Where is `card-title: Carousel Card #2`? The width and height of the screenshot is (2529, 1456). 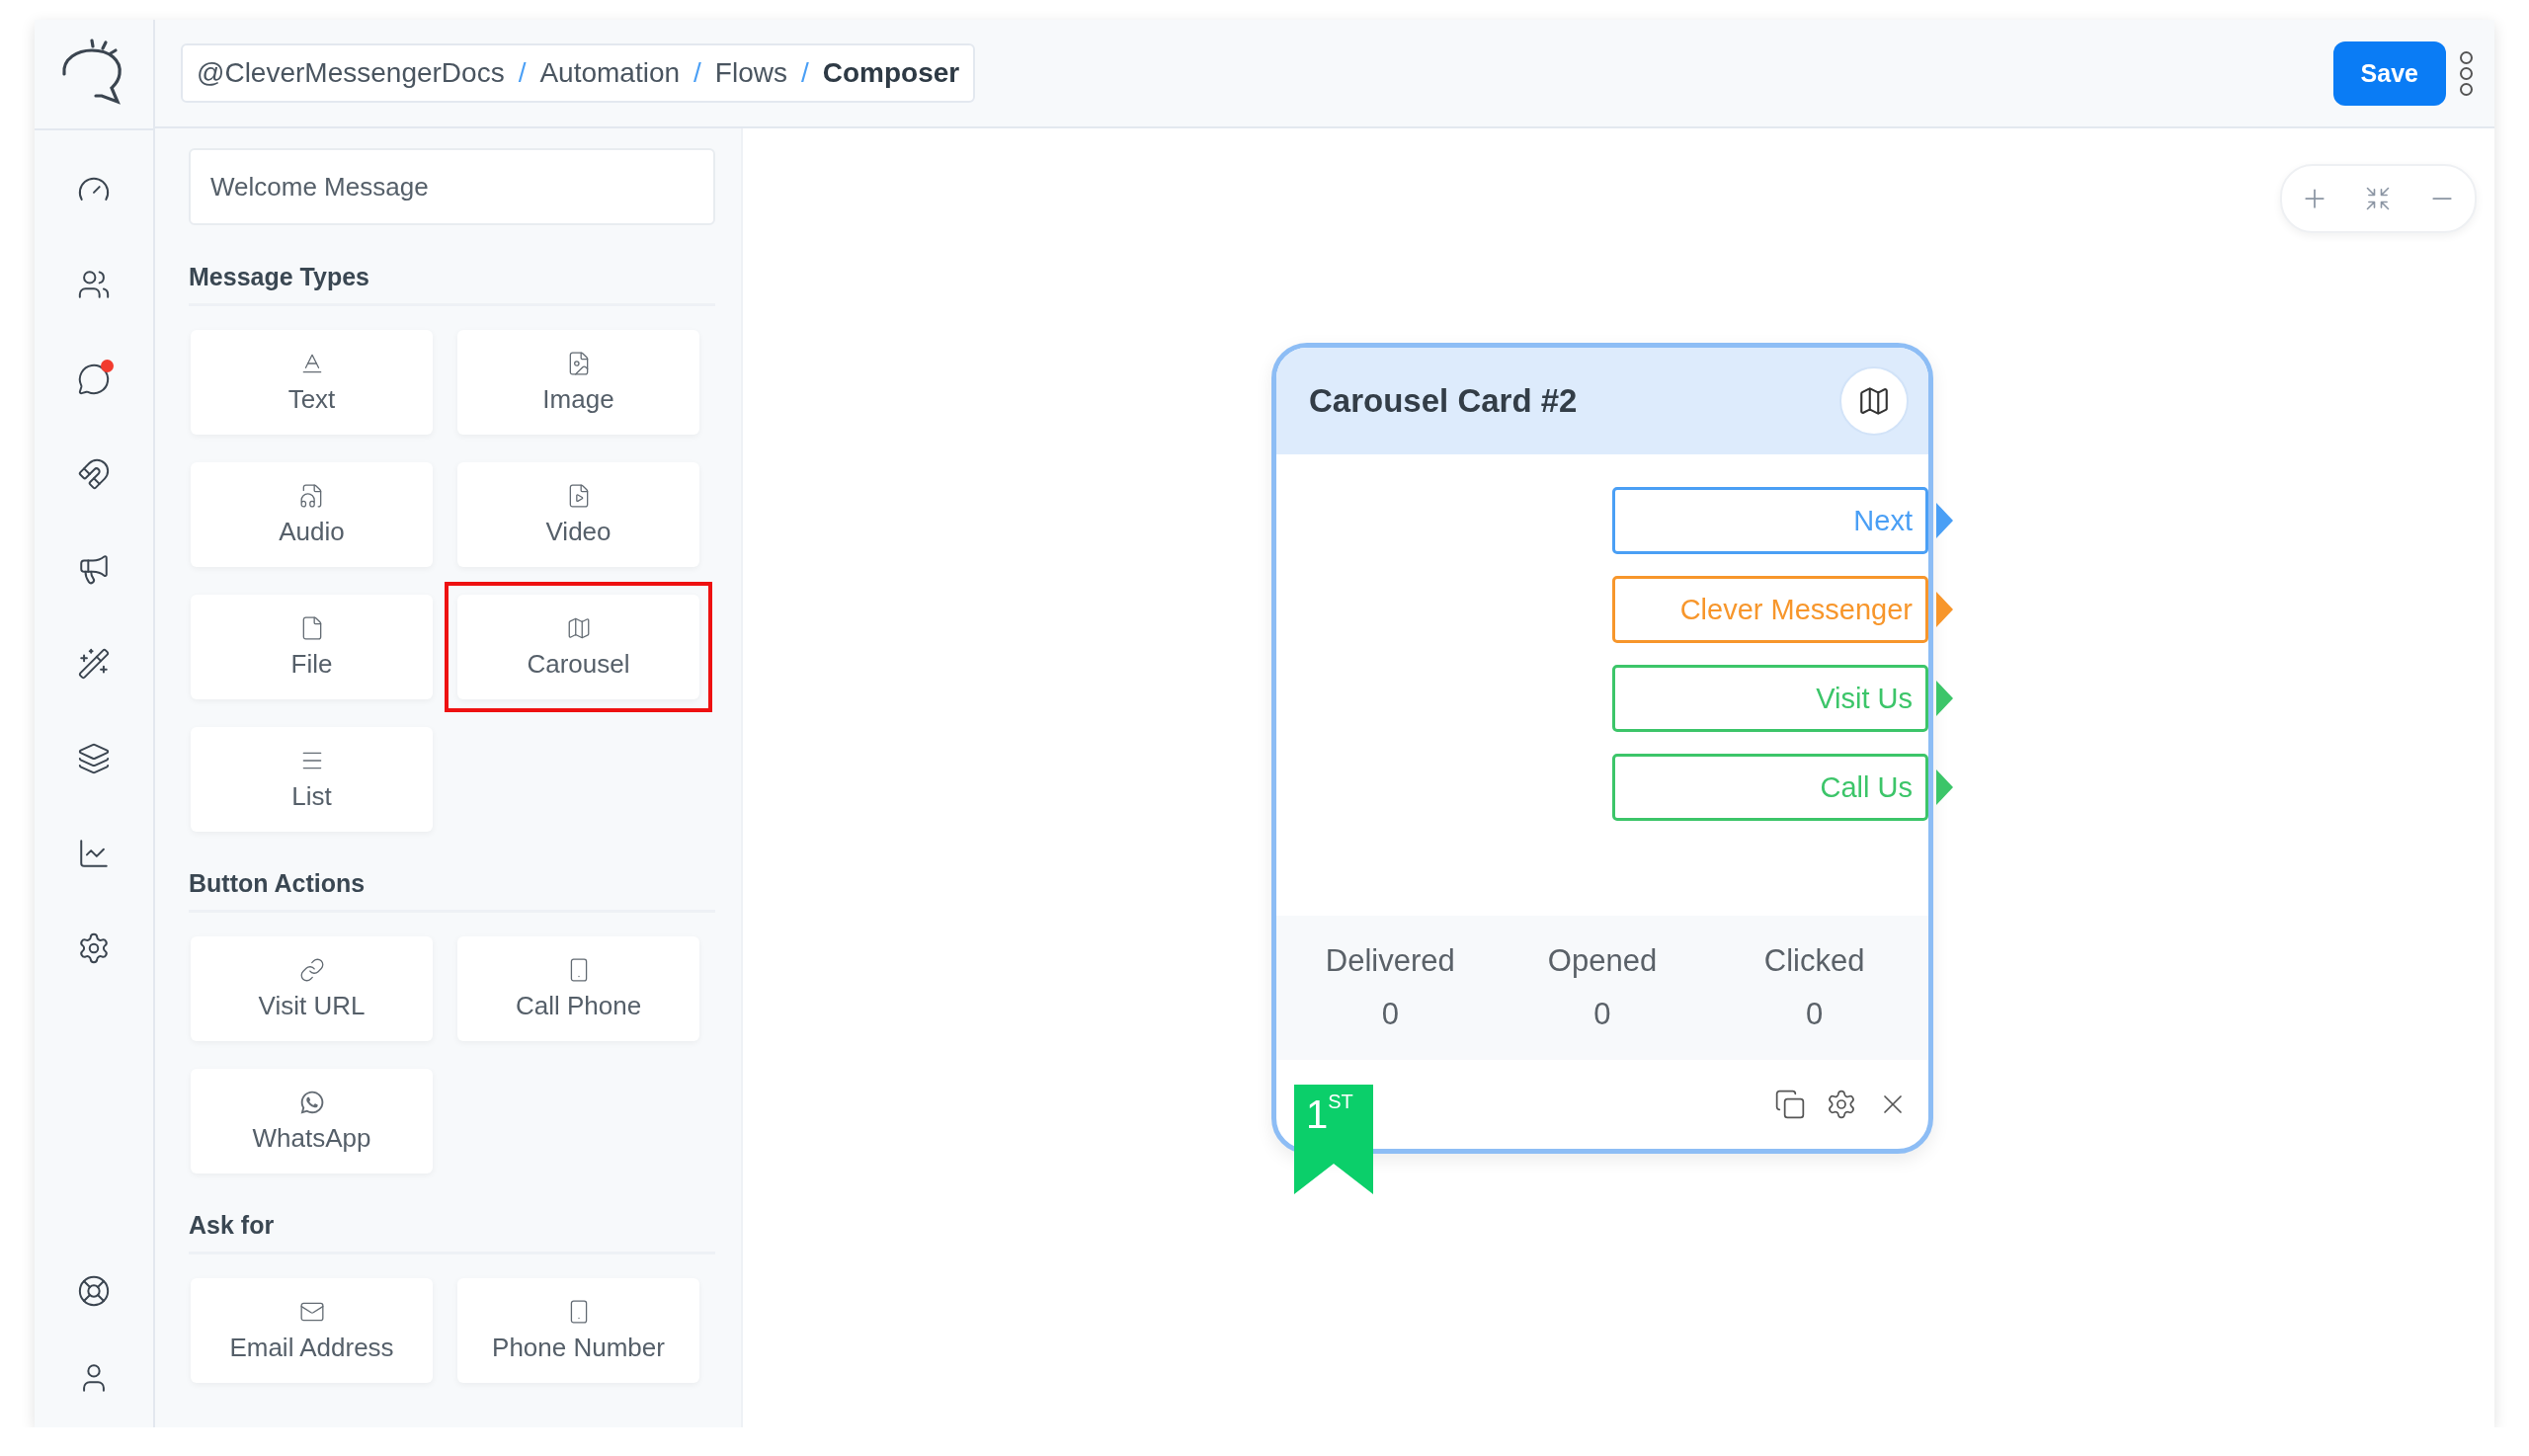
card-title: Carousel Card #2 is located at coordinates (1443, 401).